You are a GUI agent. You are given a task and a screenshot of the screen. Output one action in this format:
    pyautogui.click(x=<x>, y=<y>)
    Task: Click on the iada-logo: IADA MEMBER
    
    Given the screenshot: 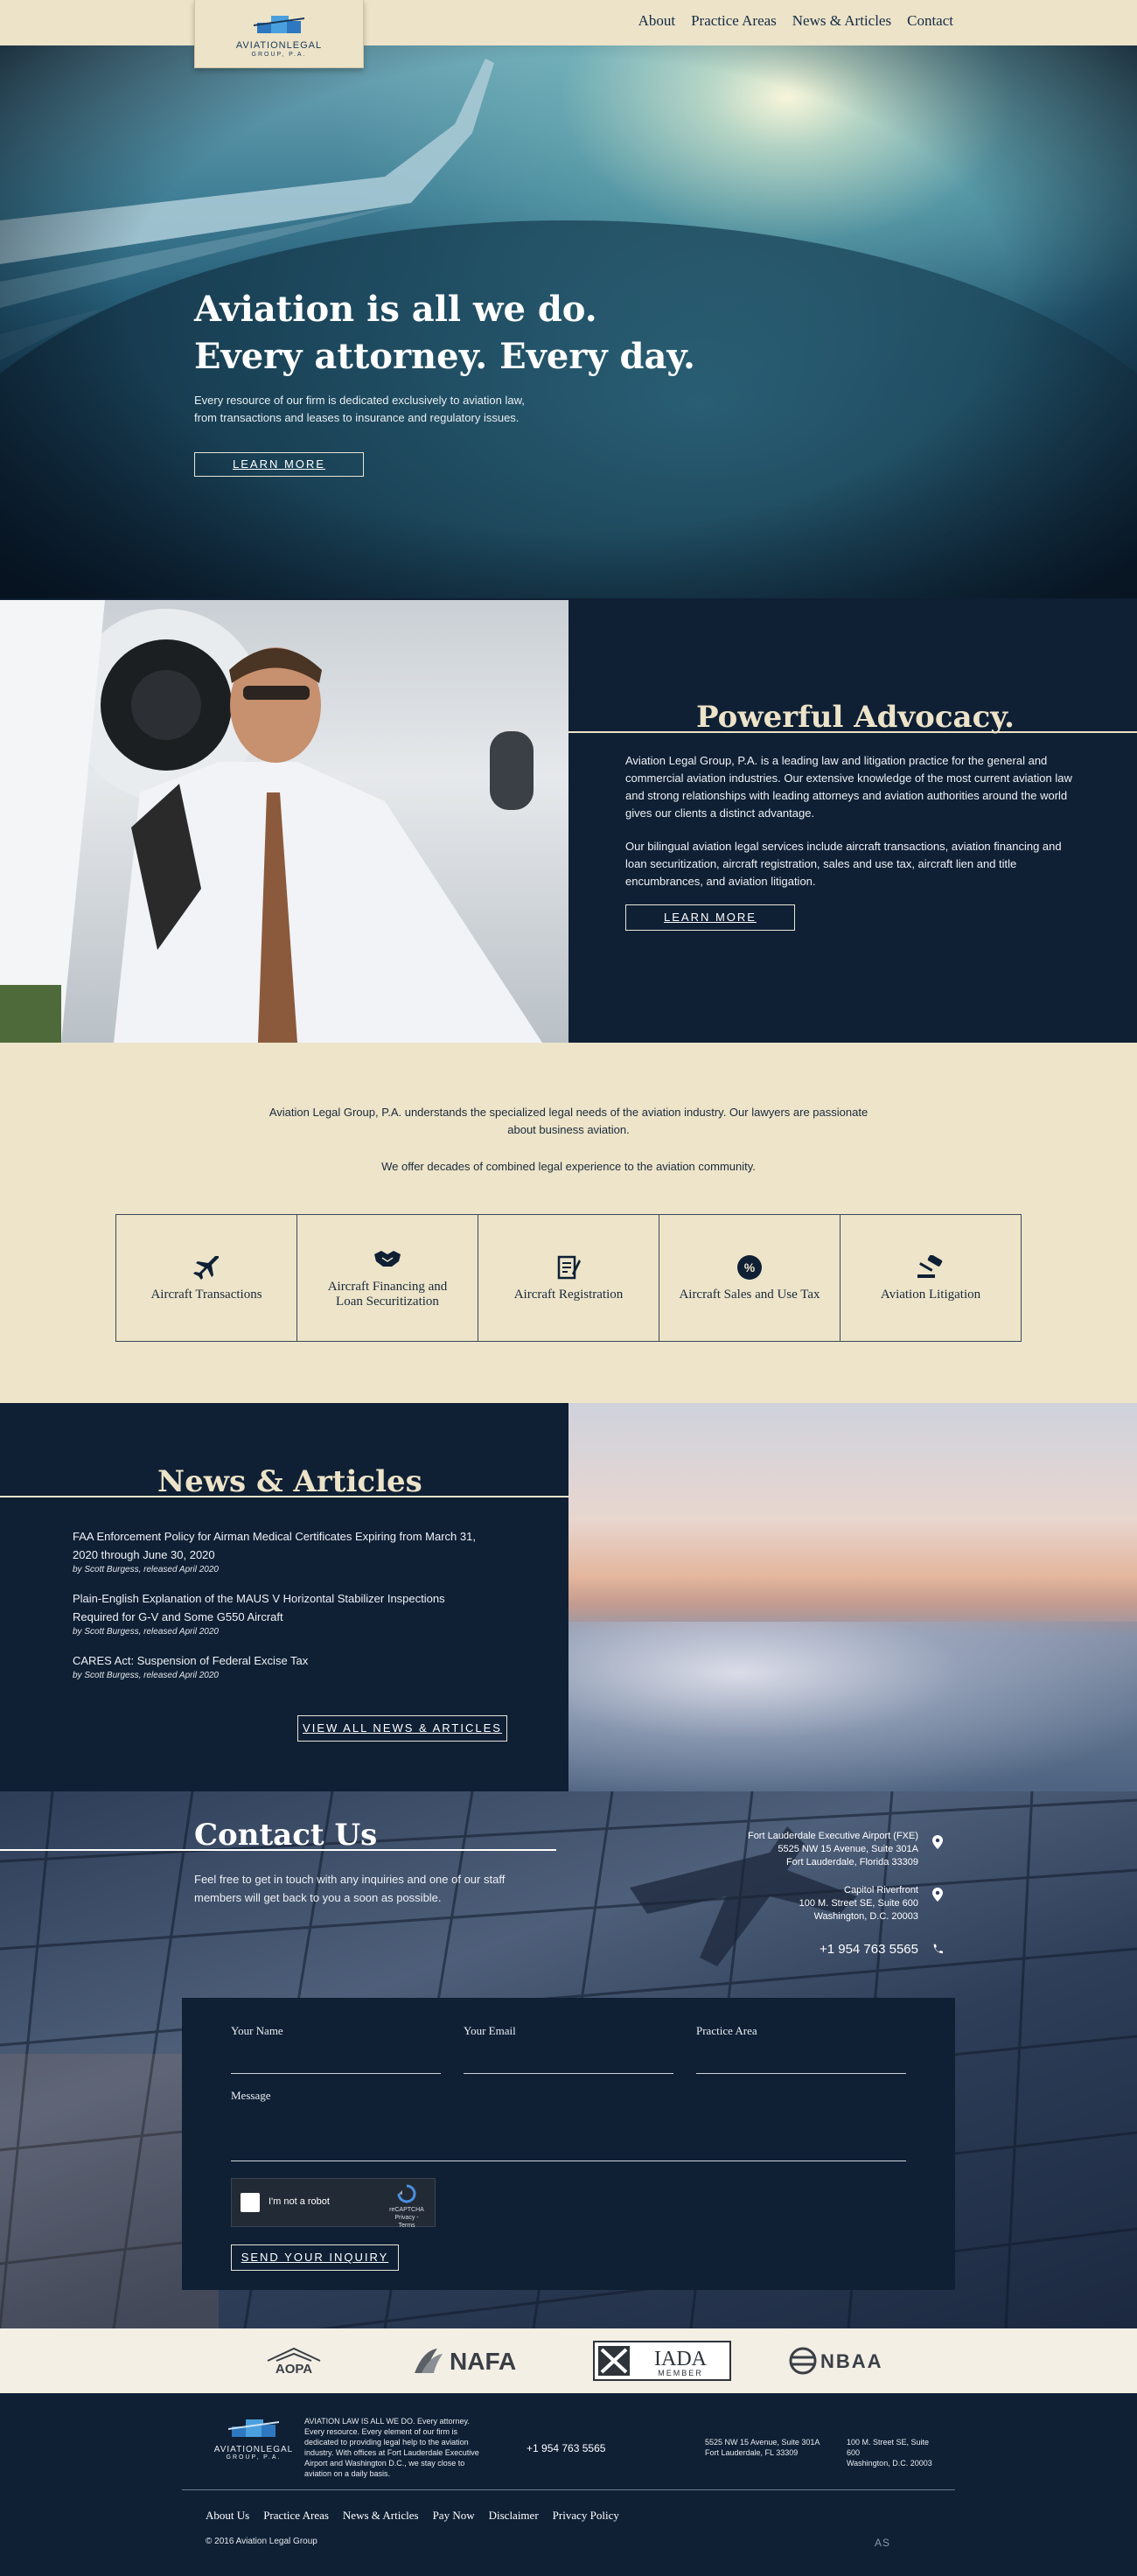 What is the action you would take?
    pyautogui.click(x=662, y=2361)
    